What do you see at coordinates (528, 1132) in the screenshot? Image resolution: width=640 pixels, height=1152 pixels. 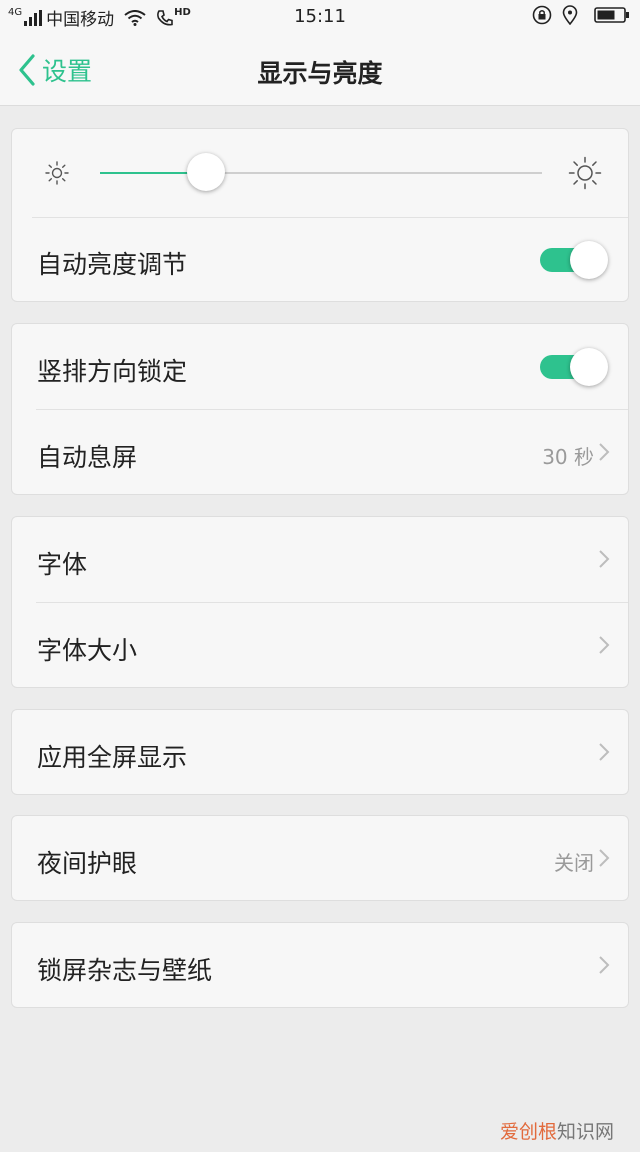 I see `watermark-part1: 爱创根` at bounding box center [528, 1132].